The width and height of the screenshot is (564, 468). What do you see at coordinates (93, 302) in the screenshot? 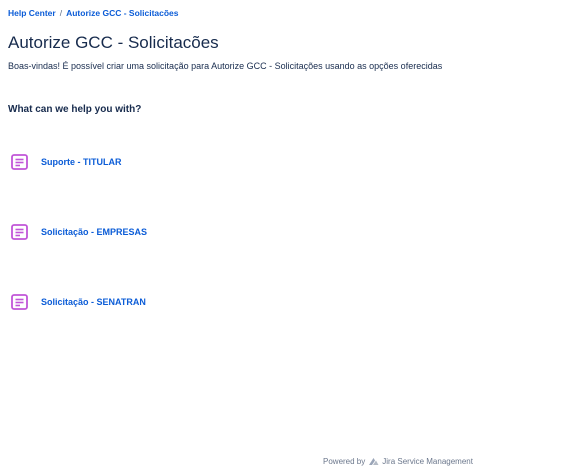
I see `request-type-label: Solicitação - SENATRAN` at bounding box center [93, 302].